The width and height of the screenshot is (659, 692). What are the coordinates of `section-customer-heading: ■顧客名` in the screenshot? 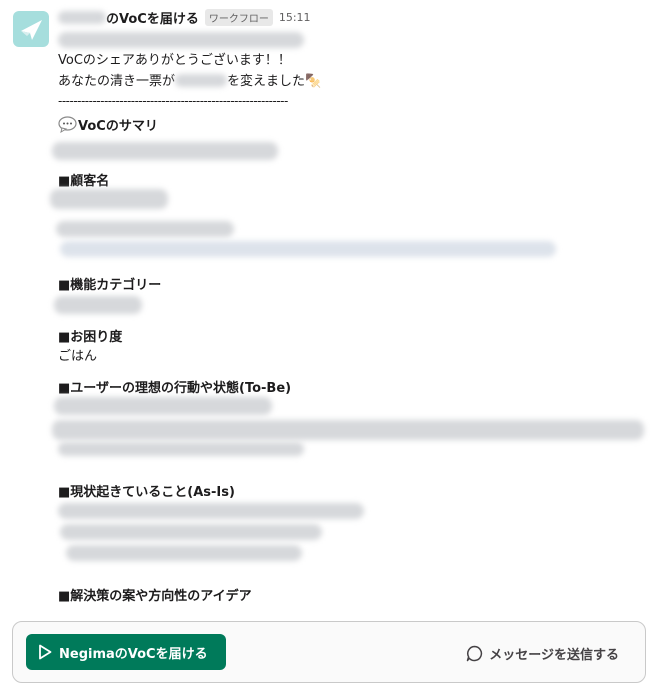 It's located at (84, 181).